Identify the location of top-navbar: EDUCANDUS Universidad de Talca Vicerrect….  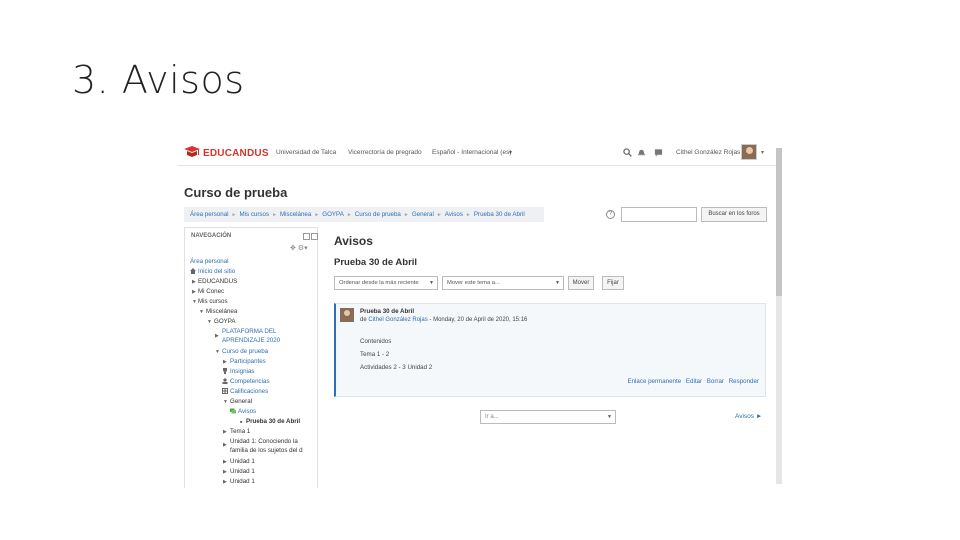
(477, 153).